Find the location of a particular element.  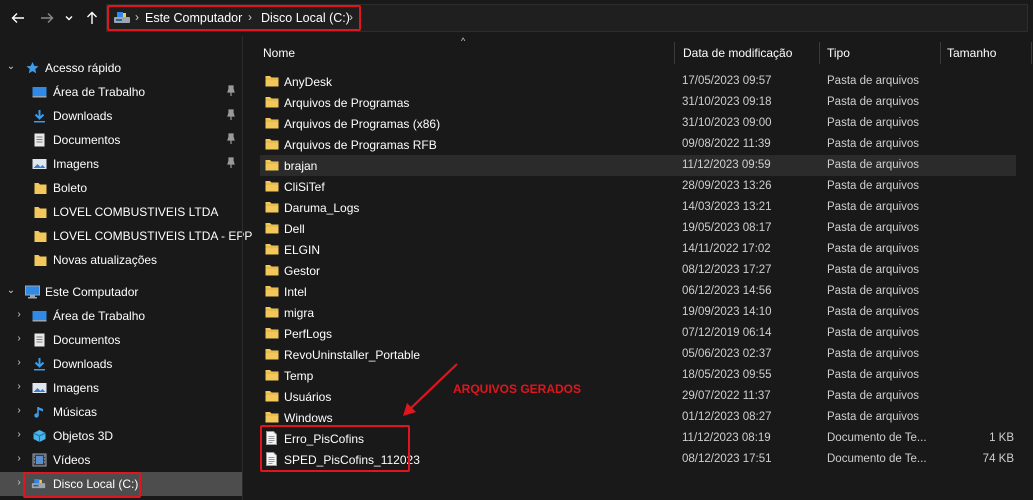

arrow-right-icon is located at coordinates (47, 18).